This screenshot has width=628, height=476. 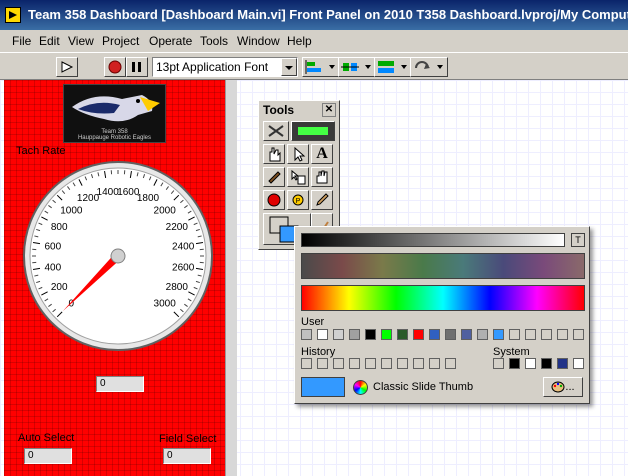 What do you see at coordinates (393, 67) in the screenshot?
I see `resize-objects-button` at bounding box center [393, 67].